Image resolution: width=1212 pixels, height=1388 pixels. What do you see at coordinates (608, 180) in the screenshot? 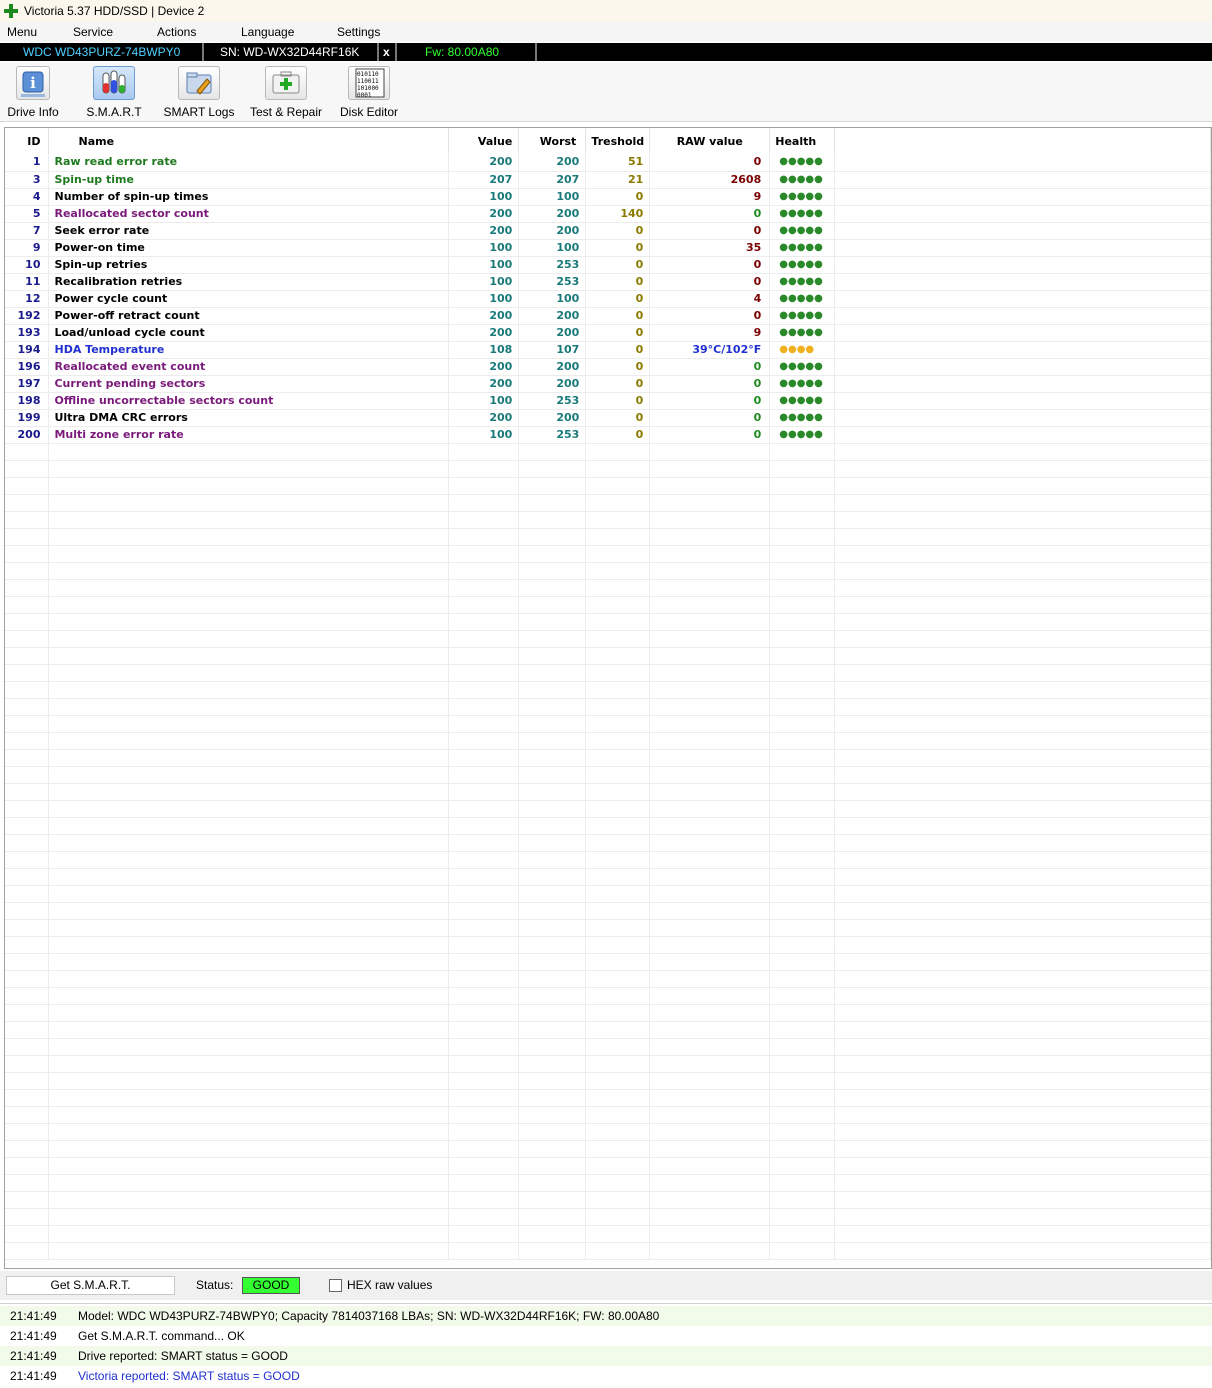
I see `table-row: 3 Spin-up time 207 207 21 2608 ●●●●●` at bounding box center [608, 180].